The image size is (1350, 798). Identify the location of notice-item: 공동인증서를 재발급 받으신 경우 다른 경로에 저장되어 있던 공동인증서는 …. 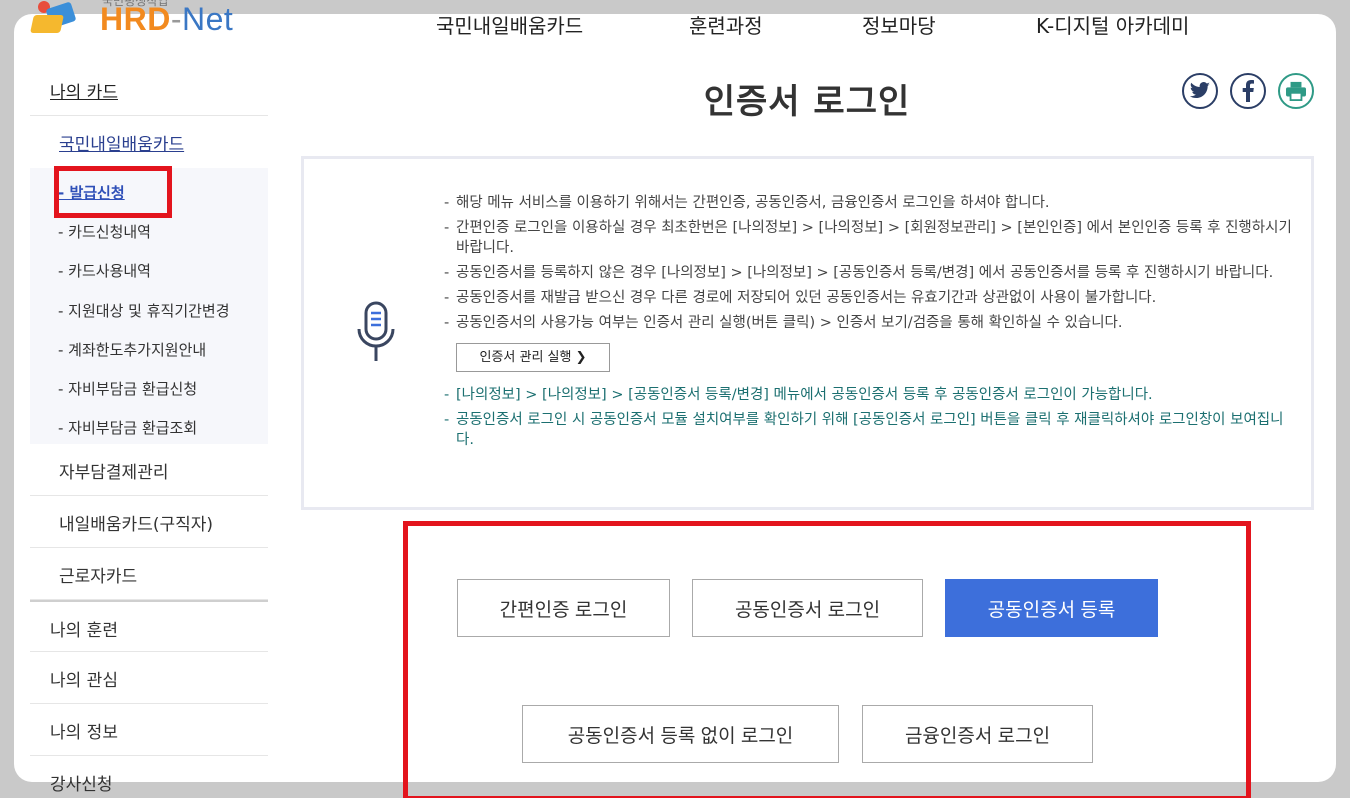
(869, 298).